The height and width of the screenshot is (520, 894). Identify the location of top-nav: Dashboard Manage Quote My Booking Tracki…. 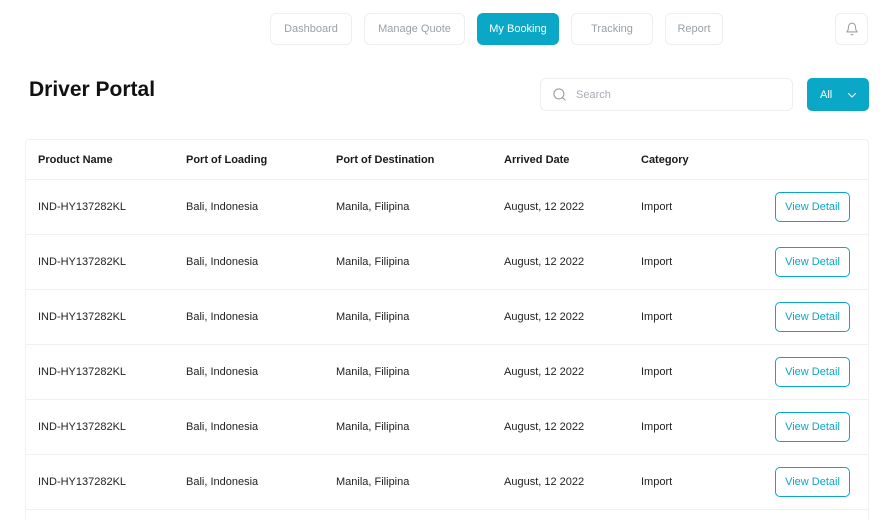
(496, 29).